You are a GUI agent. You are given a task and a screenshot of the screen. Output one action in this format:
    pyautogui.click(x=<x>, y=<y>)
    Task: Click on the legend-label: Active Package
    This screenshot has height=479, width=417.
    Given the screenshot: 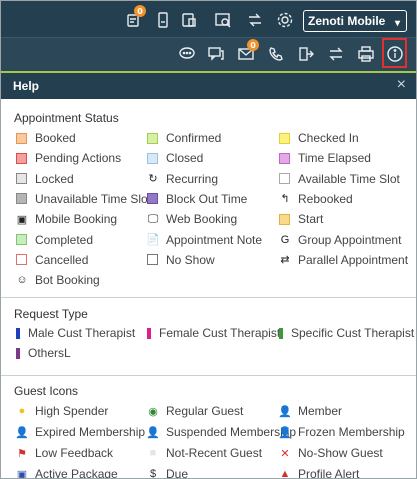 What is the action you would take?
    pyautogui.click(x=76, y=473)
    